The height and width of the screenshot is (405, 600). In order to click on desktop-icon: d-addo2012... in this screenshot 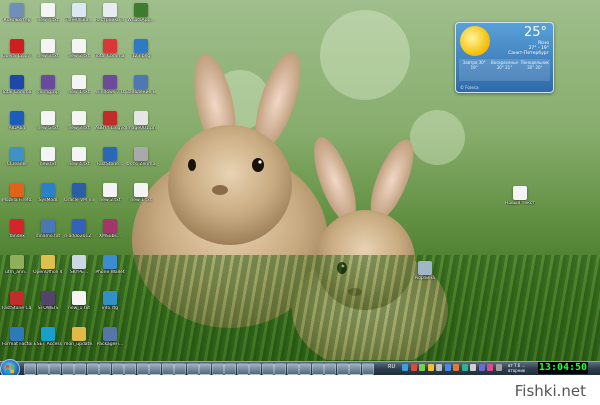, I will do `click(79, 229)`.